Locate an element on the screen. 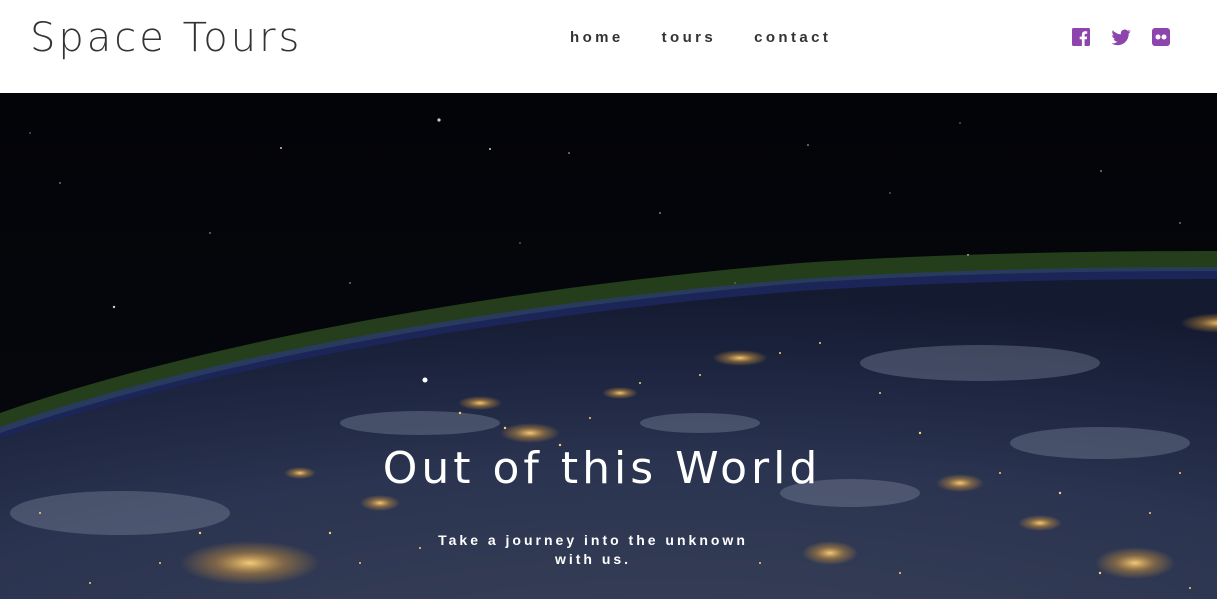 The image size is (1217, 599). facebook-icon is located at coordinates (1081, 37).